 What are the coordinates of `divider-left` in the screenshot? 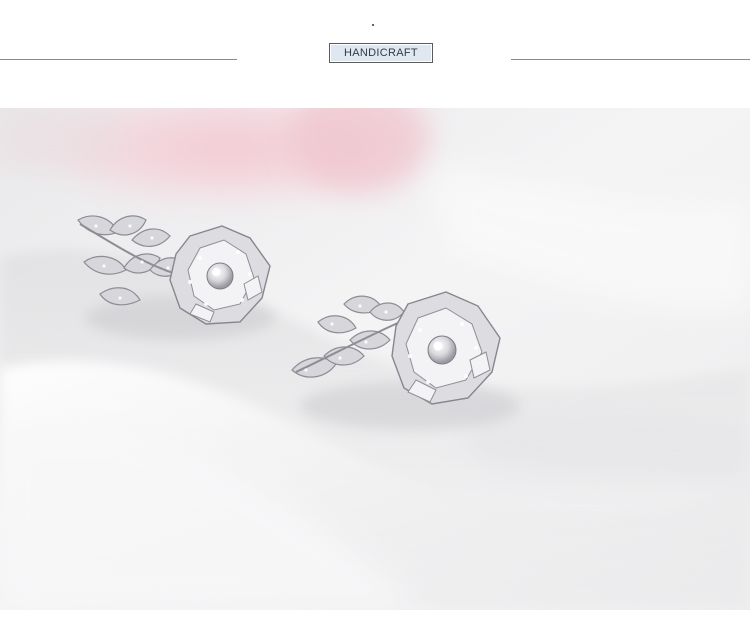 It's located at (118, 59).